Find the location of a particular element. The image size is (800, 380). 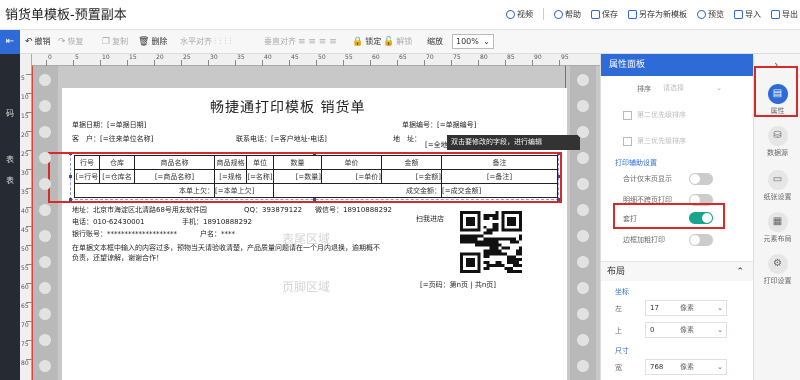

undo-icon: ↶ is located at coordinates (29, 41).